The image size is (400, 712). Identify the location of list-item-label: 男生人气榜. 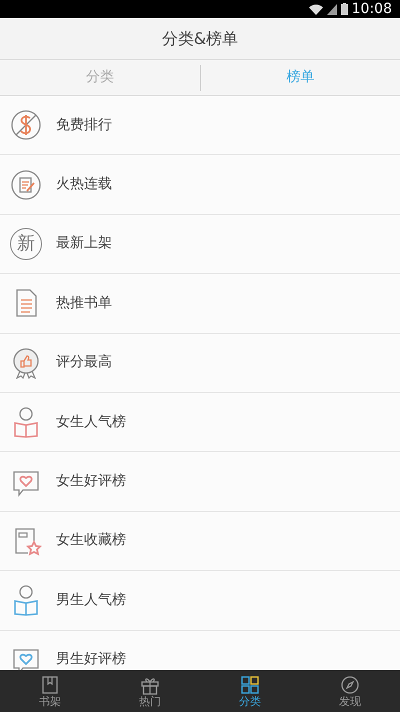
(91, 600).